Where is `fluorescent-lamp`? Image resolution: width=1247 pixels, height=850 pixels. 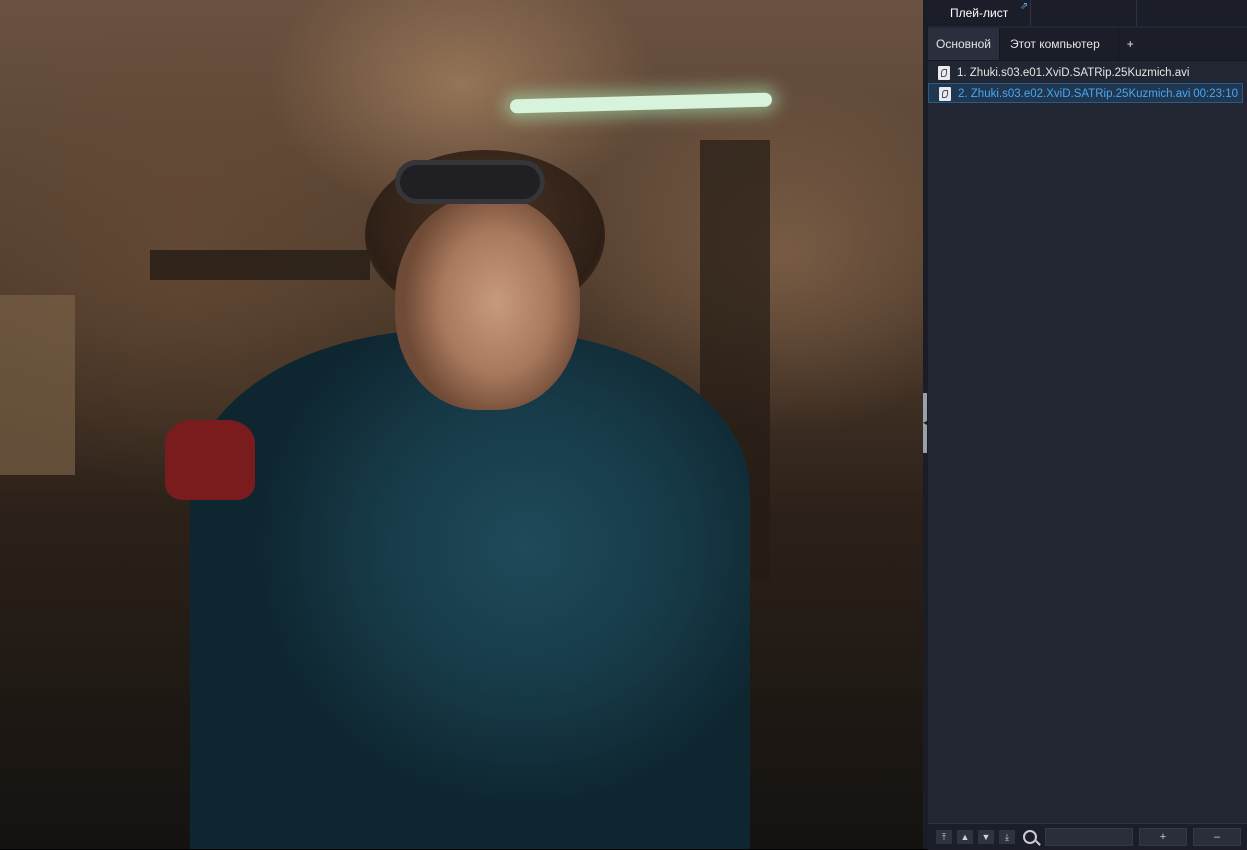 fluorescent-lamp is located at coordinates (641, 103).